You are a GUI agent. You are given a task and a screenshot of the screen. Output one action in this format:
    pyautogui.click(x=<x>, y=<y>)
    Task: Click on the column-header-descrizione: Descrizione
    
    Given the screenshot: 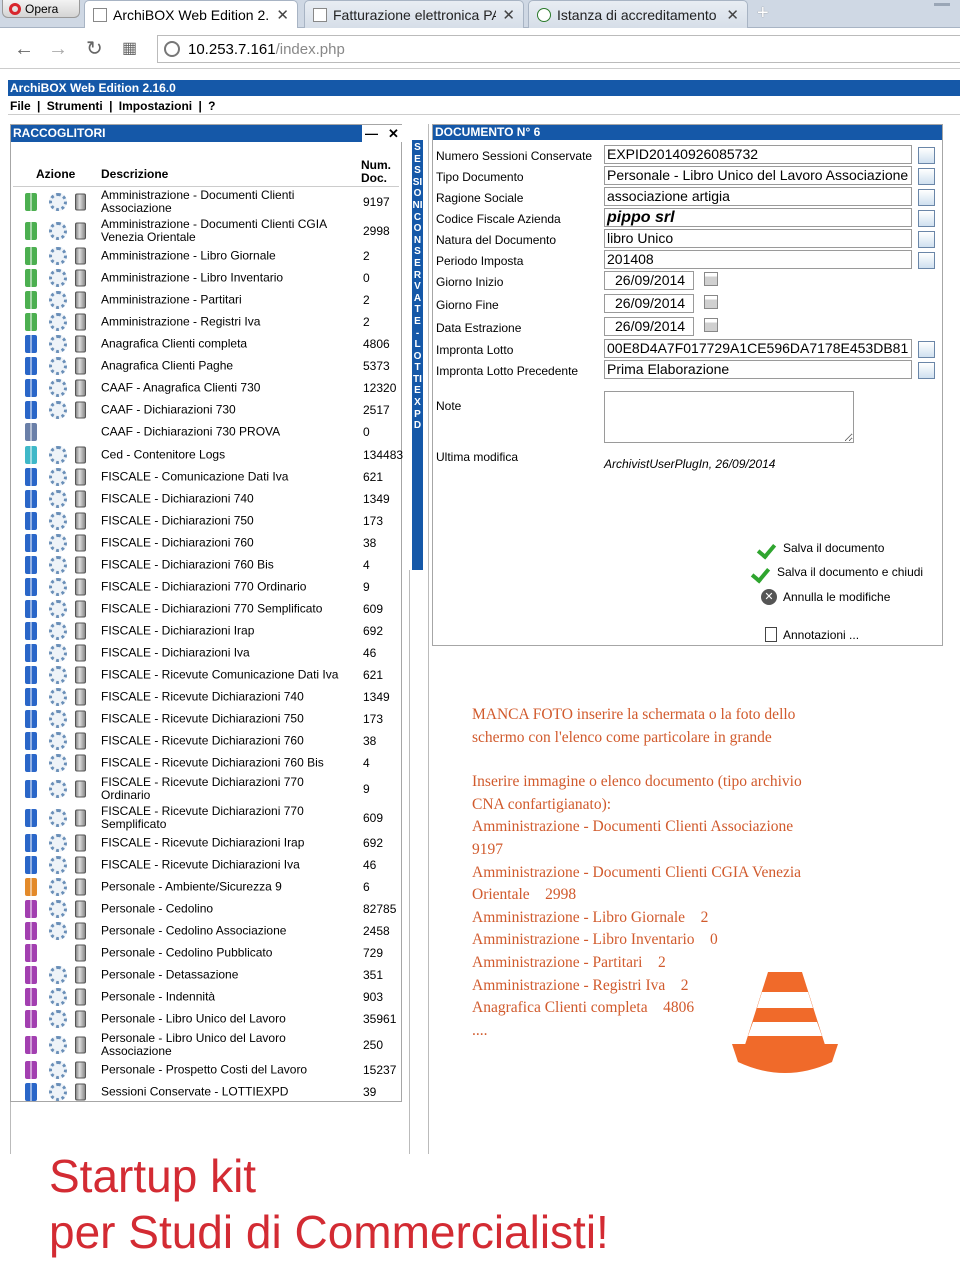 What is the action you would take?
    pyautogui.click(x=134, y=174)
    